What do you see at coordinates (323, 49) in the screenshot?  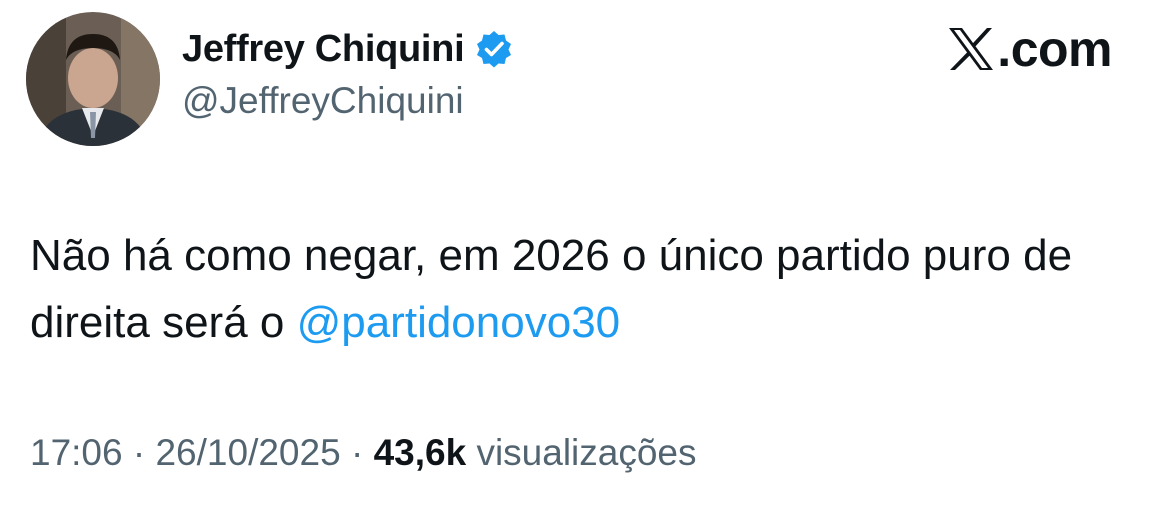 I see `display-name: Jeffrey Chiquini` at bounding box center [323, 49].